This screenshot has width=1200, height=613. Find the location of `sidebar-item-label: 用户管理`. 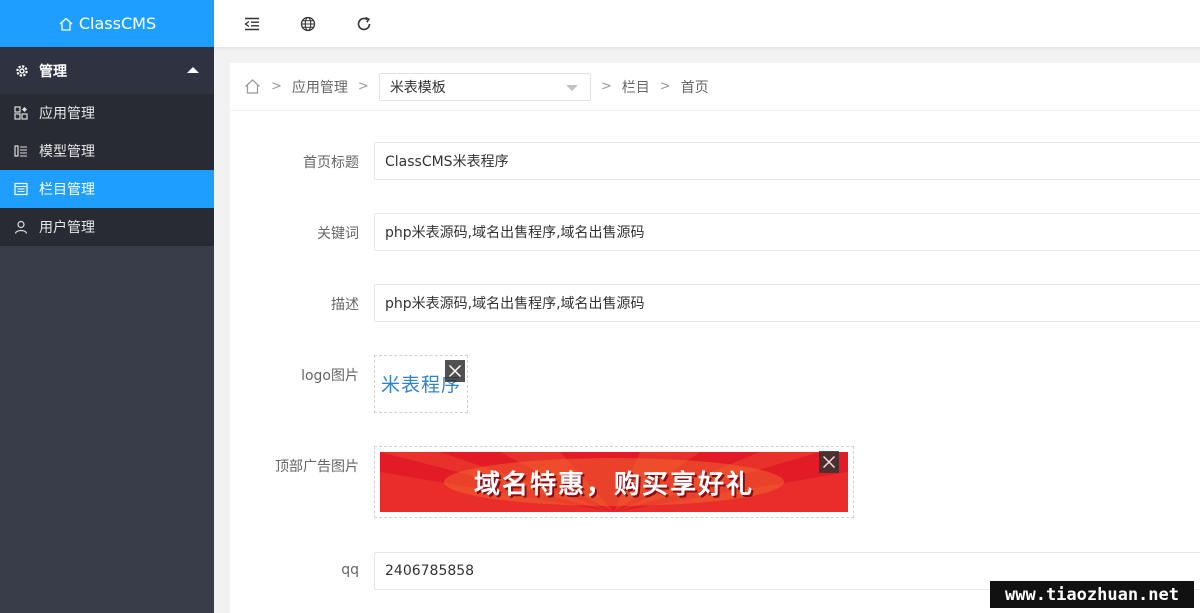

sidebar-item-label: 用户管理 is located at coordinates (67, 228).